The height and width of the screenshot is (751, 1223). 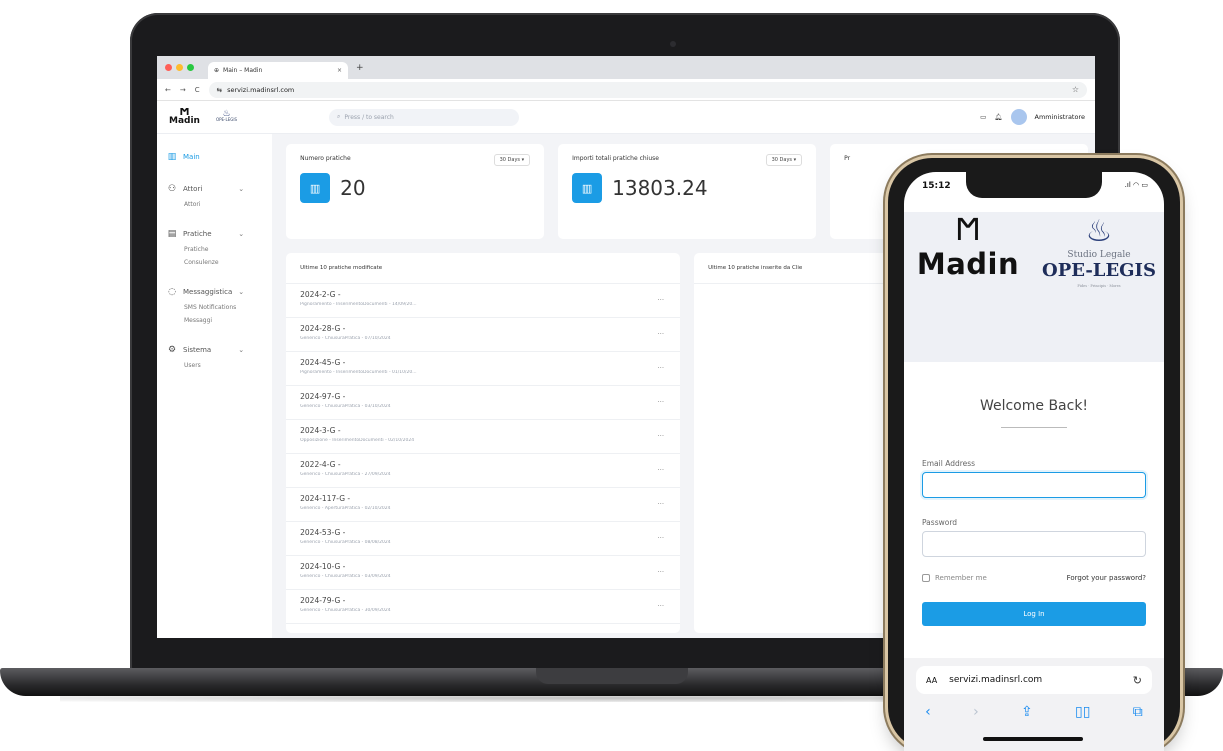 What do you see at coordinates (415, 191) in the screenshot?
I see `kpi-card-numero-pratiche: Numero pratiche 30 Days ▾ ▥ 20` at bounding box center [415, 191].